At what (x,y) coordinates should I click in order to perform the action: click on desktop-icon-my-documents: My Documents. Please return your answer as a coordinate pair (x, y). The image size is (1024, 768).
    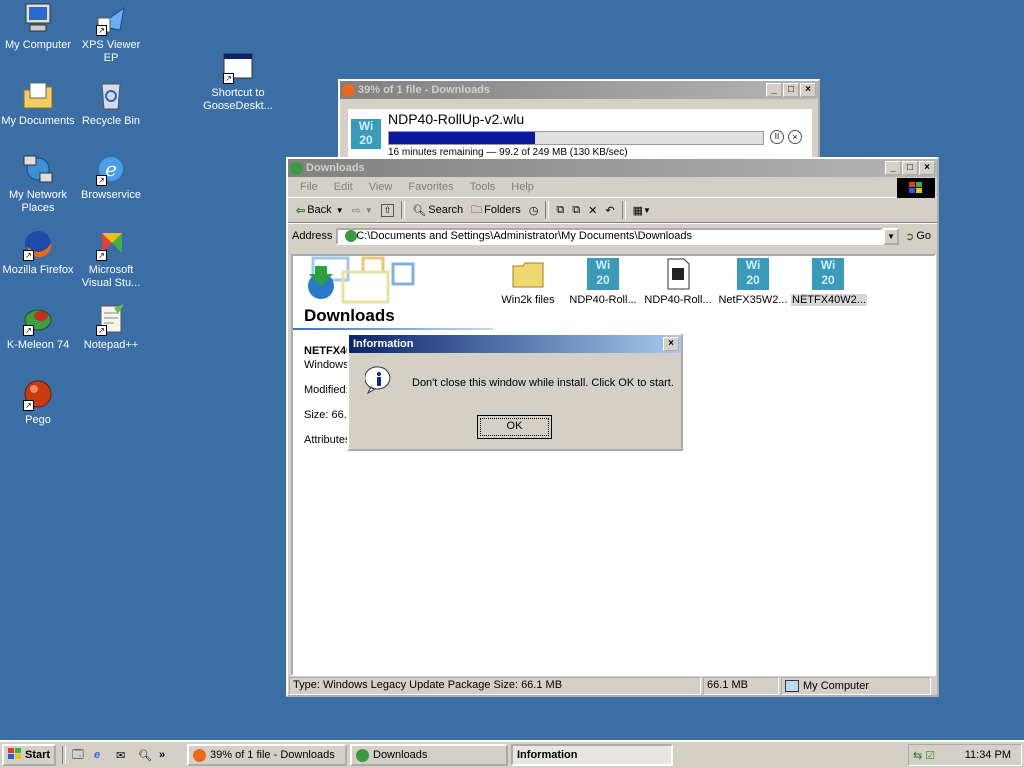
    Looking at the image, I should click on (38, 103).